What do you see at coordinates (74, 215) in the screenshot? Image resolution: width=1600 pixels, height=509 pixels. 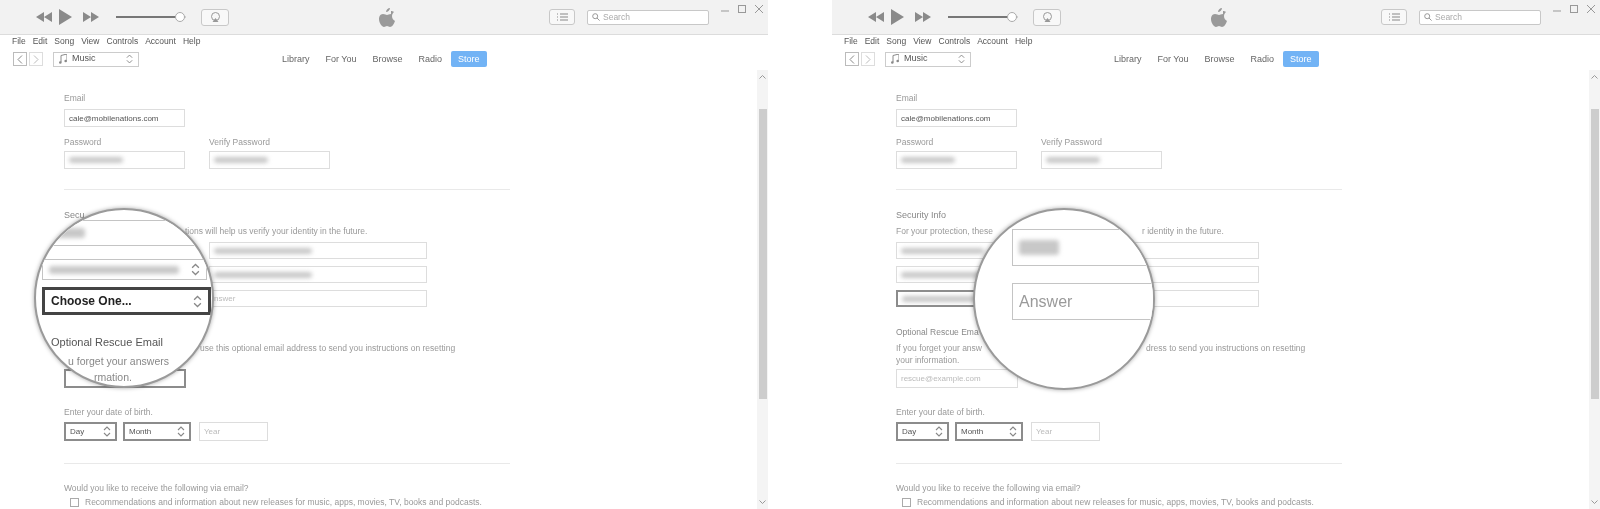 I see `section-heading: Secu` at bounding box center [74, 215].